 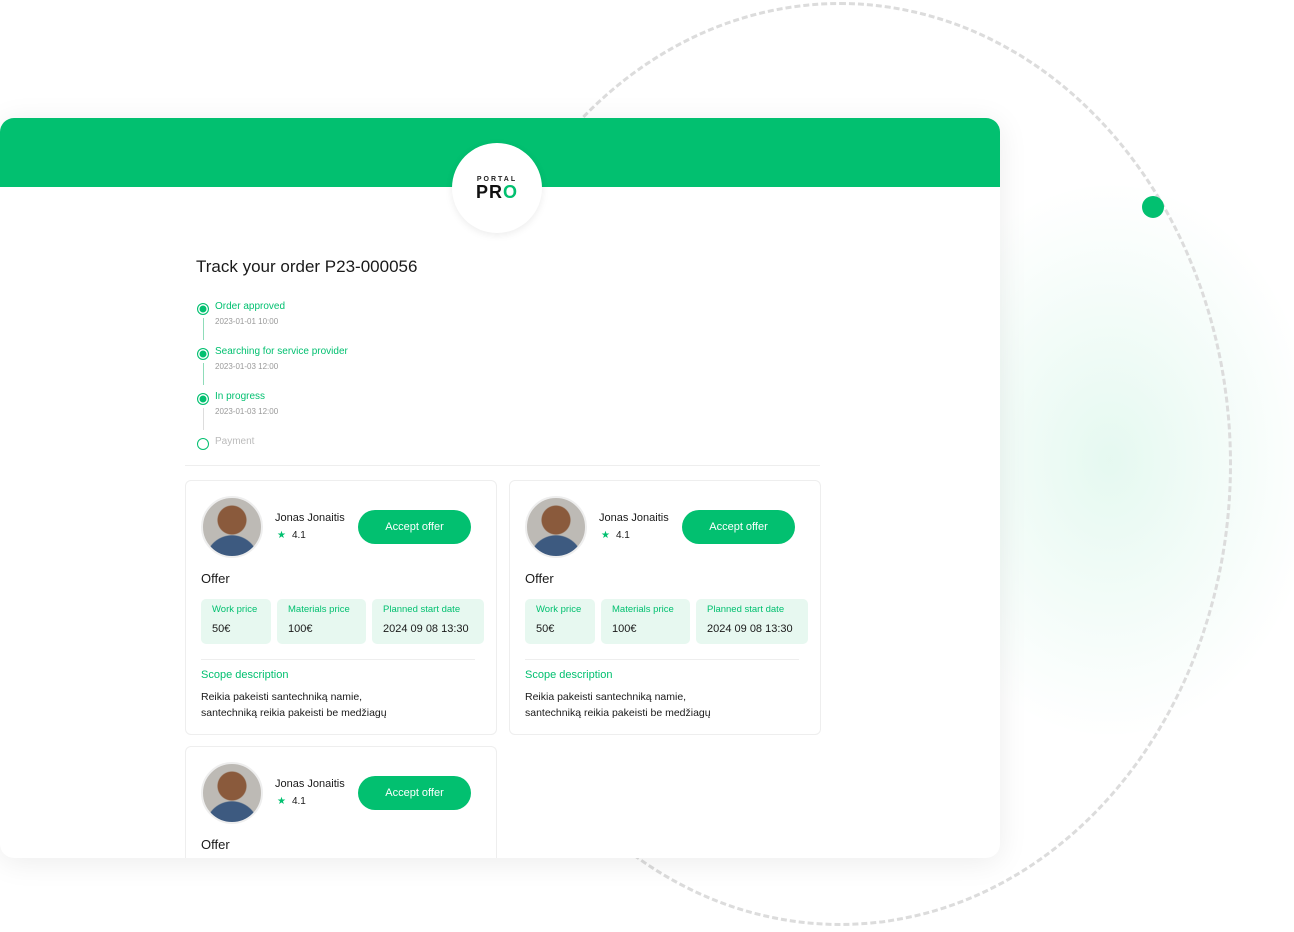 I want to click on portal-pro-logo: PORTAL PRO, so click(x=497, y=188).